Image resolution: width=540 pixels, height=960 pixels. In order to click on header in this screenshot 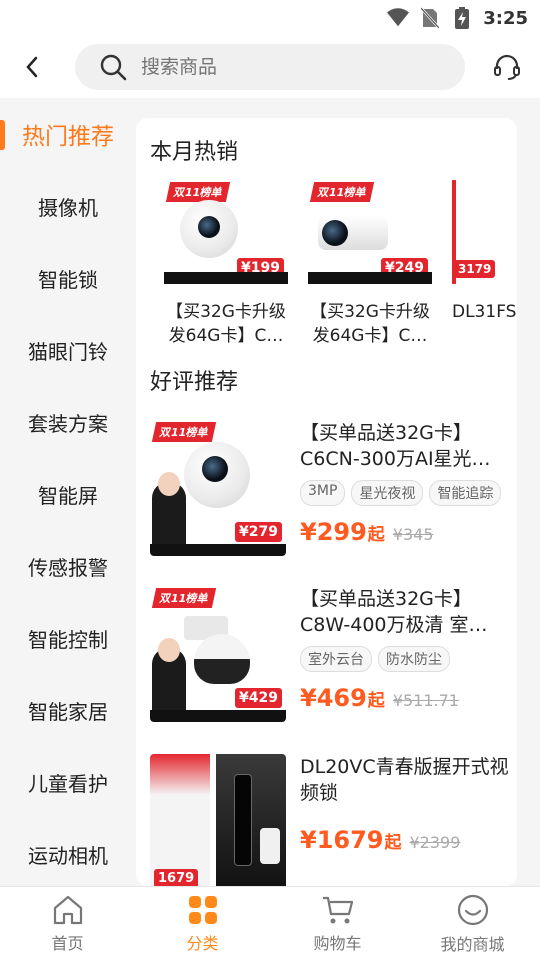, I will do `click(270, 67)`.